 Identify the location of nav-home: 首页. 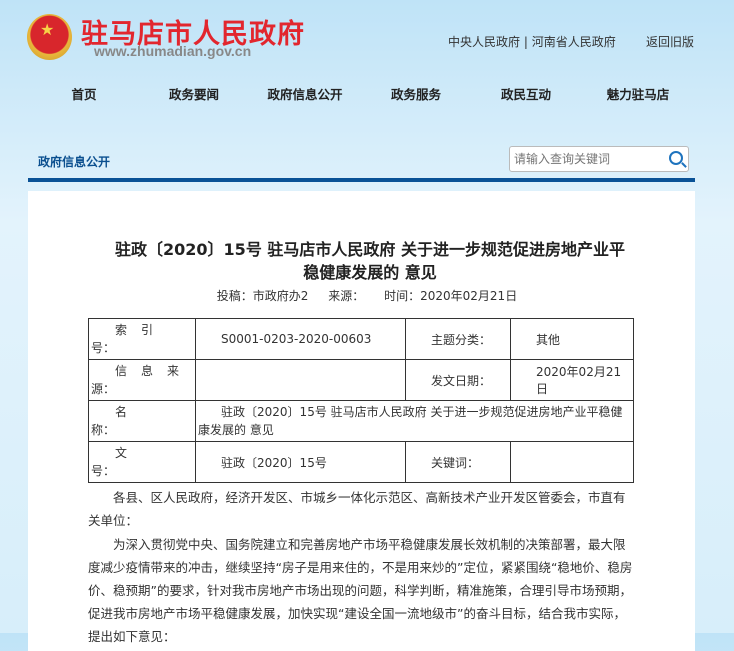
(83, 93).